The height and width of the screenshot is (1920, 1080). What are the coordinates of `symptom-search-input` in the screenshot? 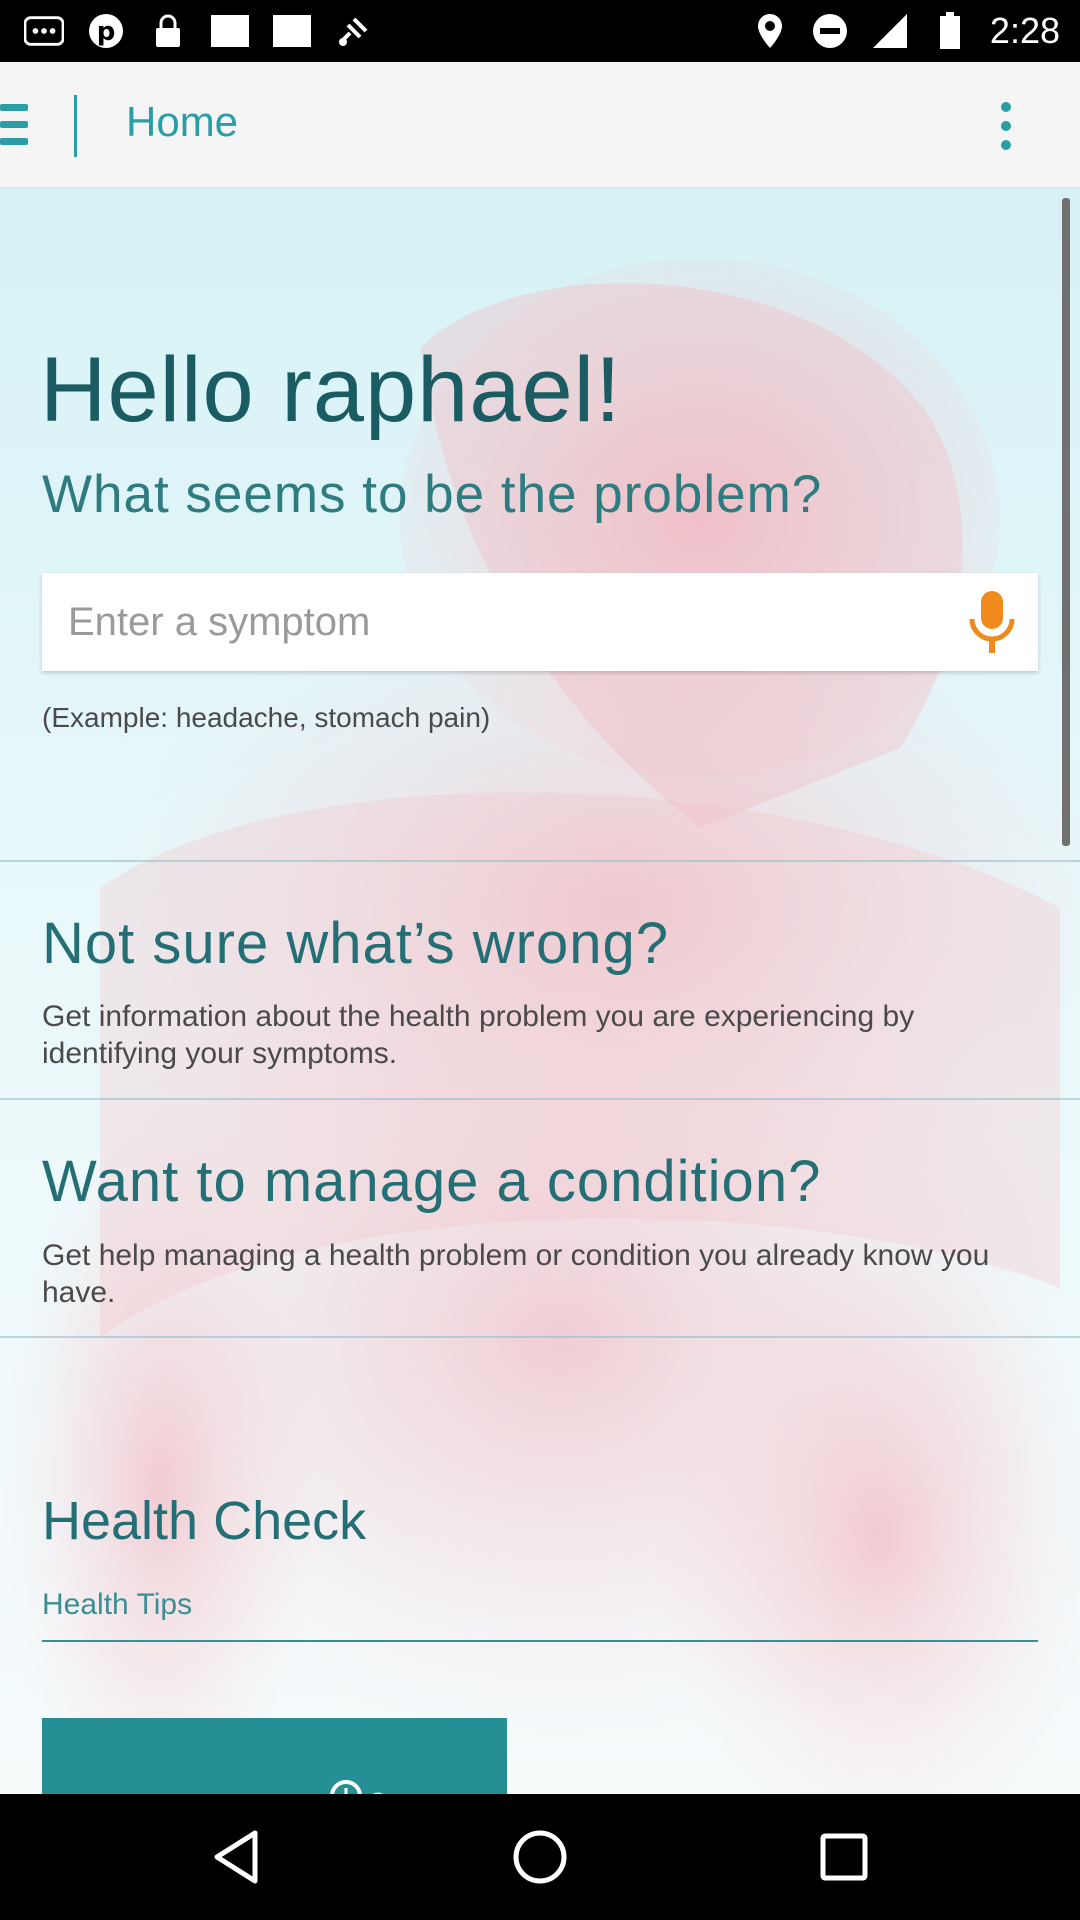 It's located at (508, 622).